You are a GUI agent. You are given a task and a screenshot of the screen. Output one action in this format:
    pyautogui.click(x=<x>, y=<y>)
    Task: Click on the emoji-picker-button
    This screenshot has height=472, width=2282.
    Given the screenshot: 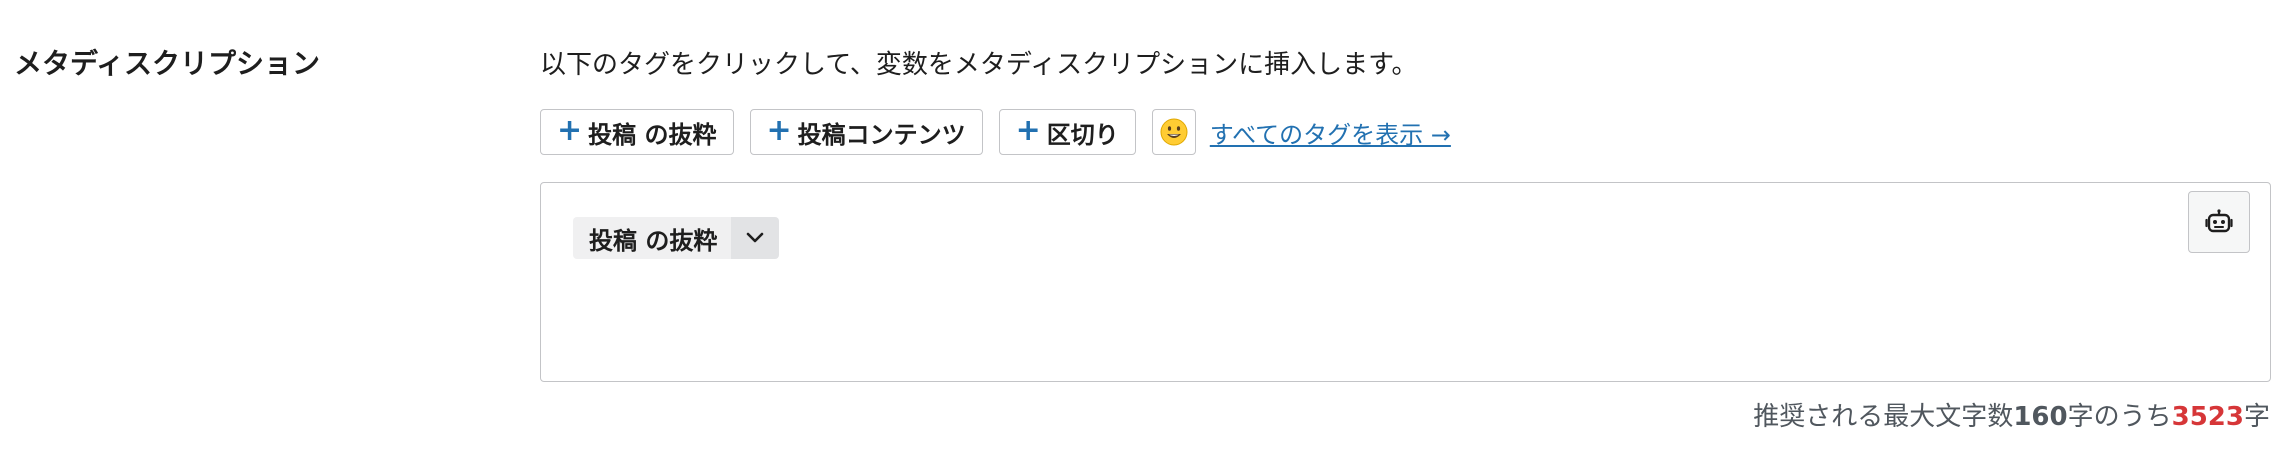 What is the action you would take?
    pyautogui.click(x=1173, y=132)
    